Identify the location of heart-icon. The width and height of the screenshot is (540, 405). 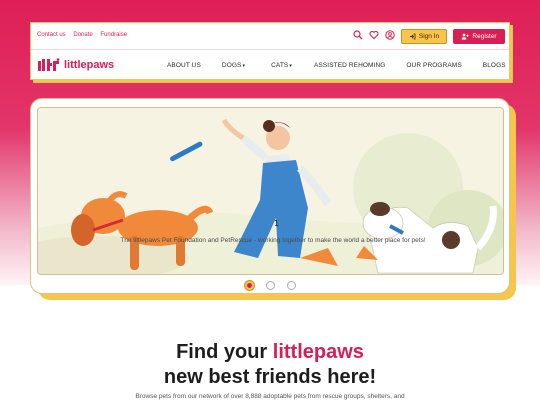
(374, 35).